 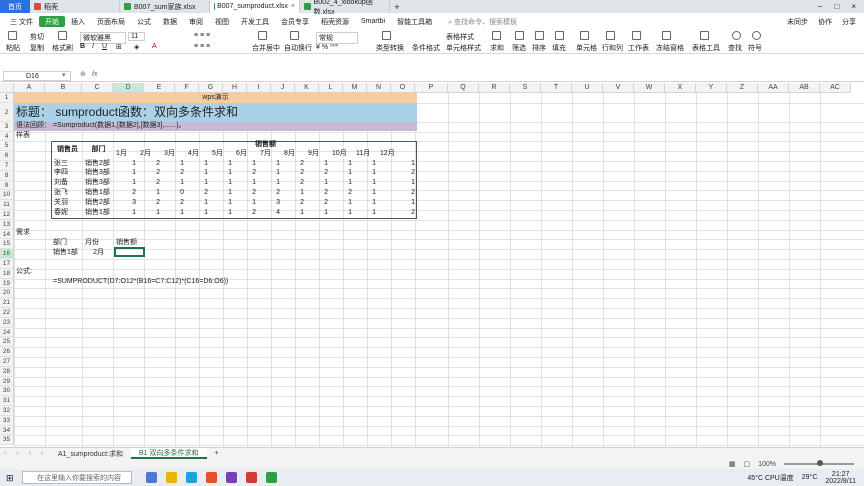 I want to click on home-tab: 首页, so click(x=15, y=6).